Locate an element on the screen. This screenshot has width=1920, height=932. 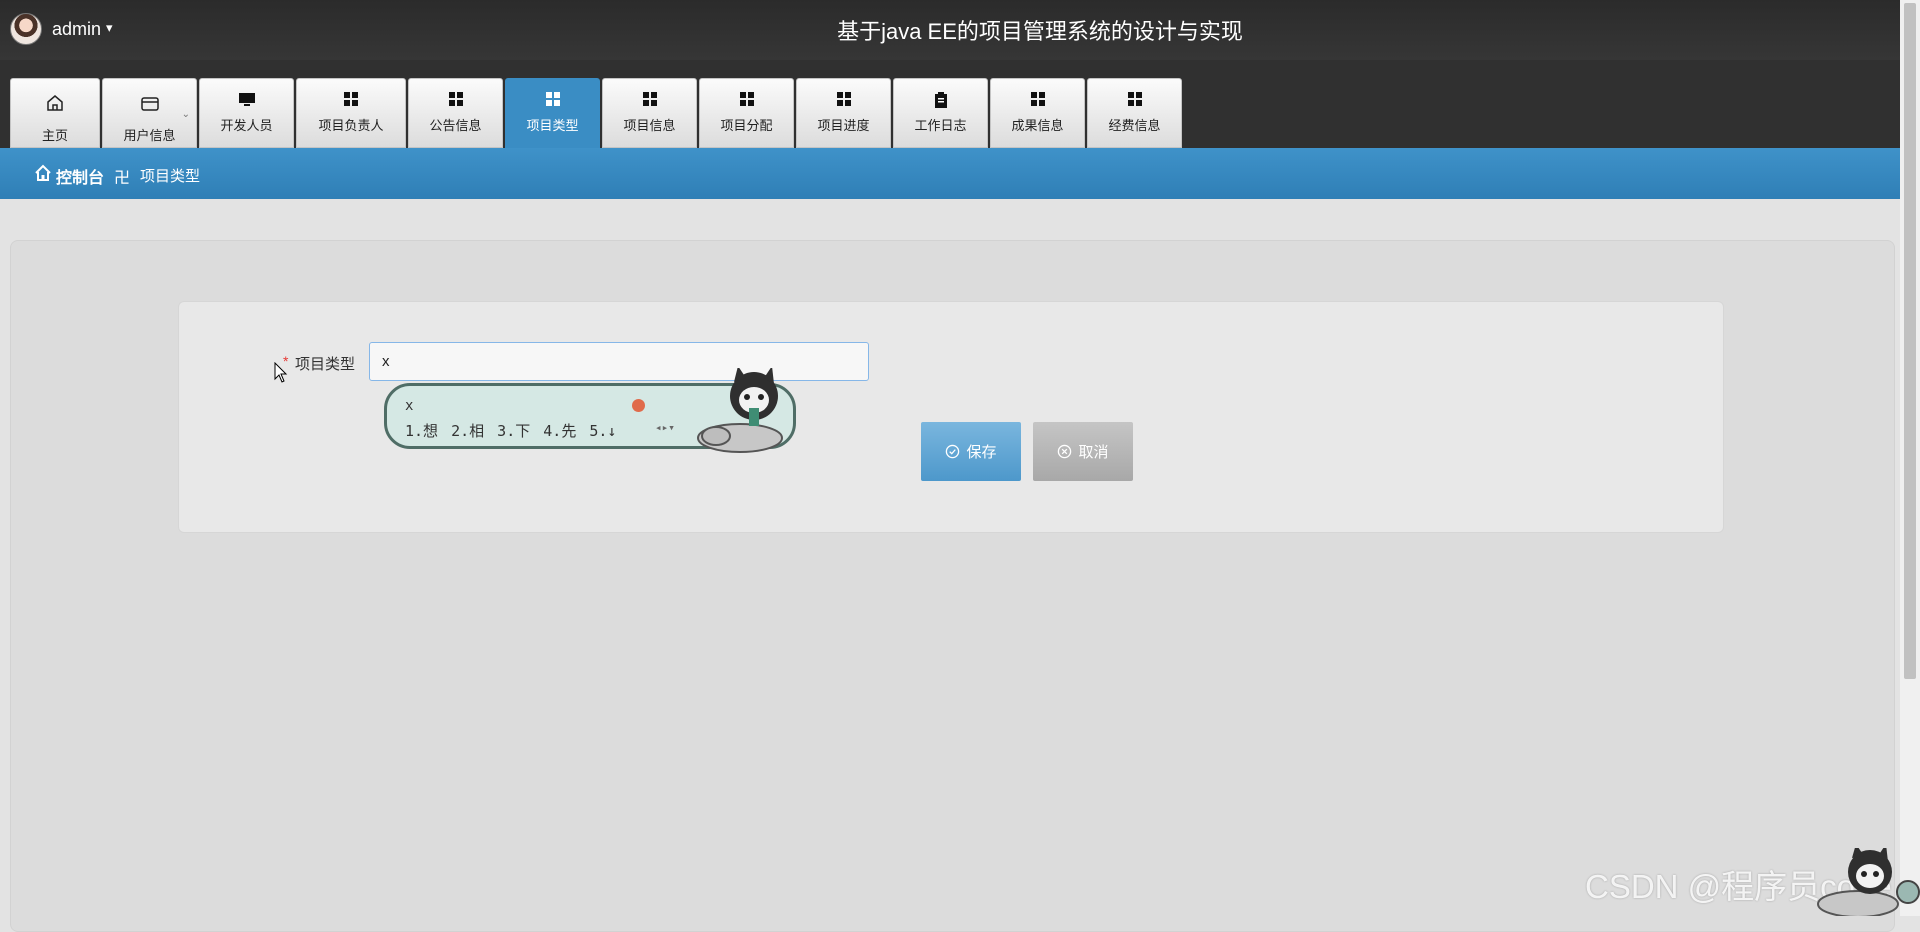
ime-mascot-icon is located at coordinates (740, 410).